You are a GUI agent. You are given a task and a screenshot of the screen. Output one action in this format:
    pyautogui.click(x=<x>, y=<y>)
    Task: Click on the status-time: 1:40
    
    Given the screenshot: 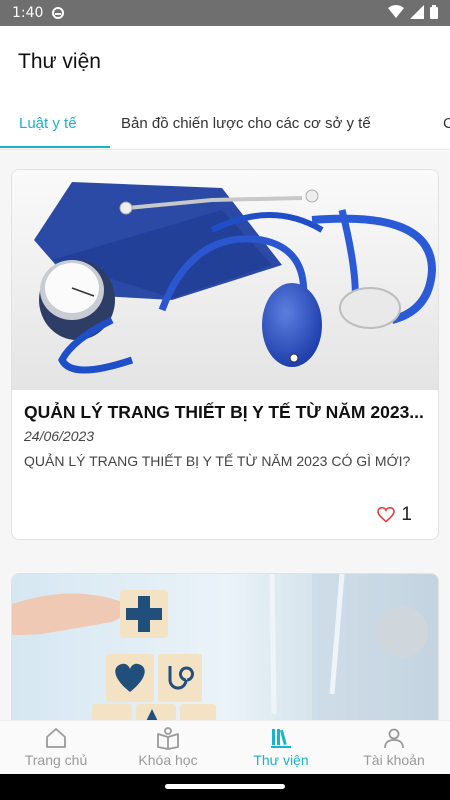 What is the action you would take?
    pyautogui.click(x=28, y=13)
    